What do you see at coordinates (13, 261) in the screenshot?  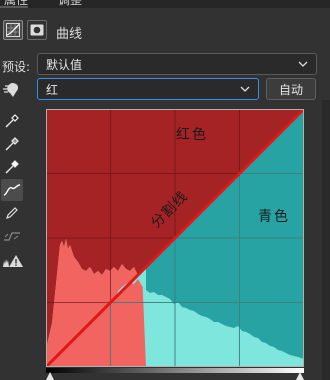 I see `clipping-warning-icon` at bounding box center [13, 261].